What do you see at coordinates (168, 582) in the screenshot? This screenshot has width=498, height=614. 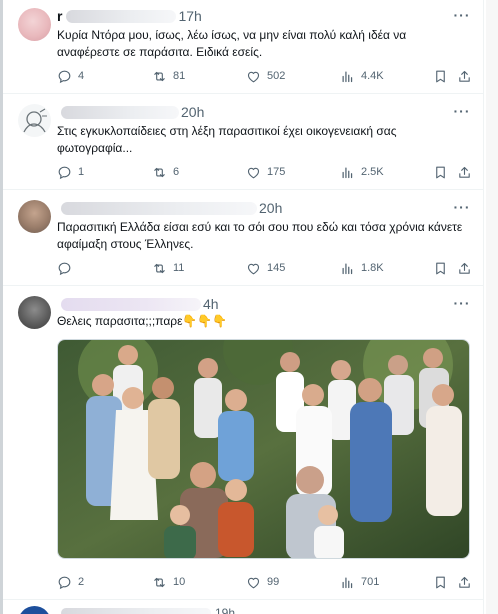 I see `retweet-button: 10` at bounding box center [168, 582].